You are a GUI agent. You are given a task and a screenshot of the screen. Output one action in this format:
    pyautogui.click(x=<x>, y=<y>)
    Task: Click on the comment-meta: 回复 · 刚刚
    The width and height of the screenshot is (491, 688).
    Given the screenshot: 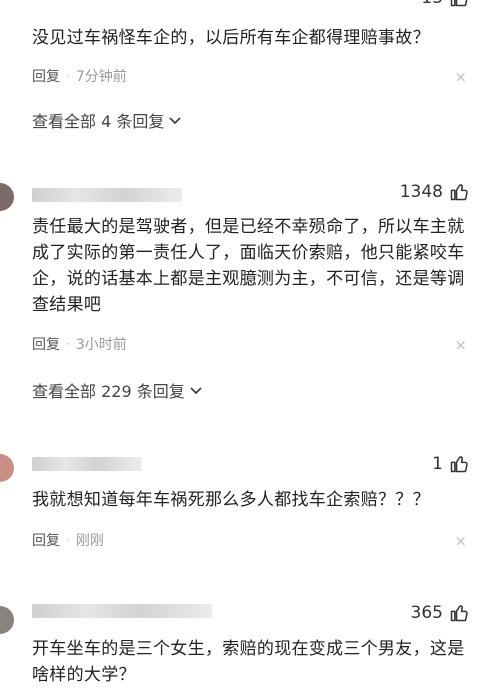 What is the action you would take?
    pyautogui.click(x=68, y=540)
    